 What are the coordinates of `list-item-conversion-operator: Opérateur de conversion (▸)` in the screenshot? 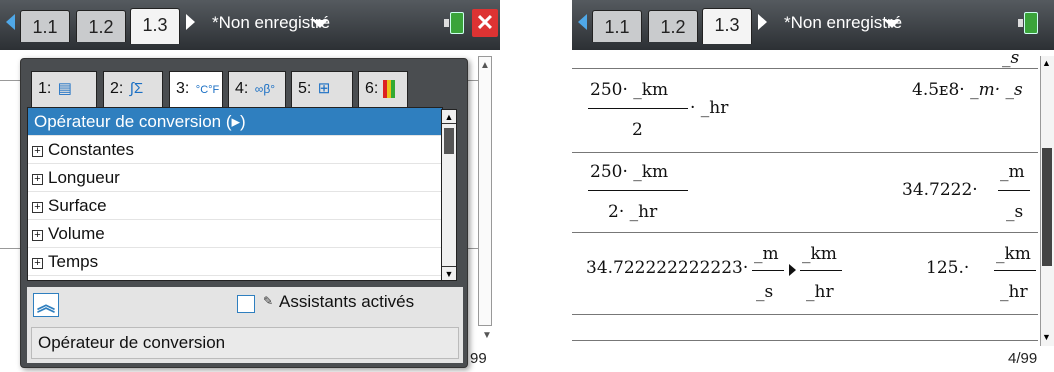 It's located at (235, 122).